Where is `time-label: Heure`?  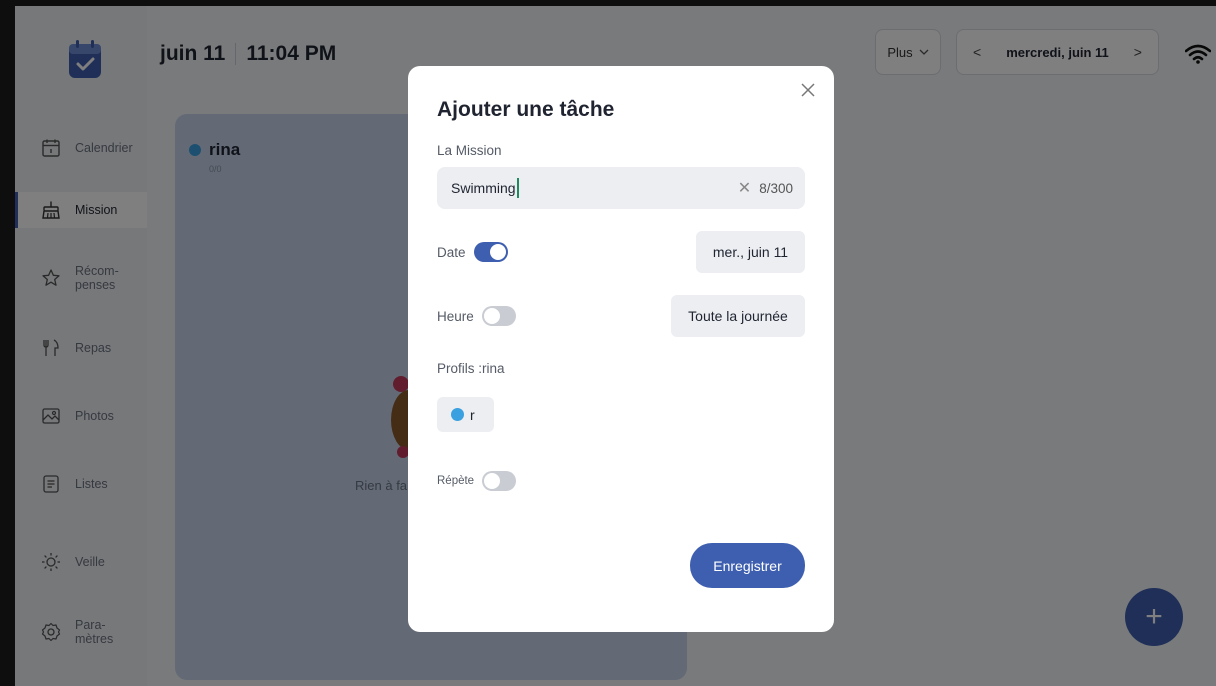 time-label: Heure is located at coordinates (455, 316).